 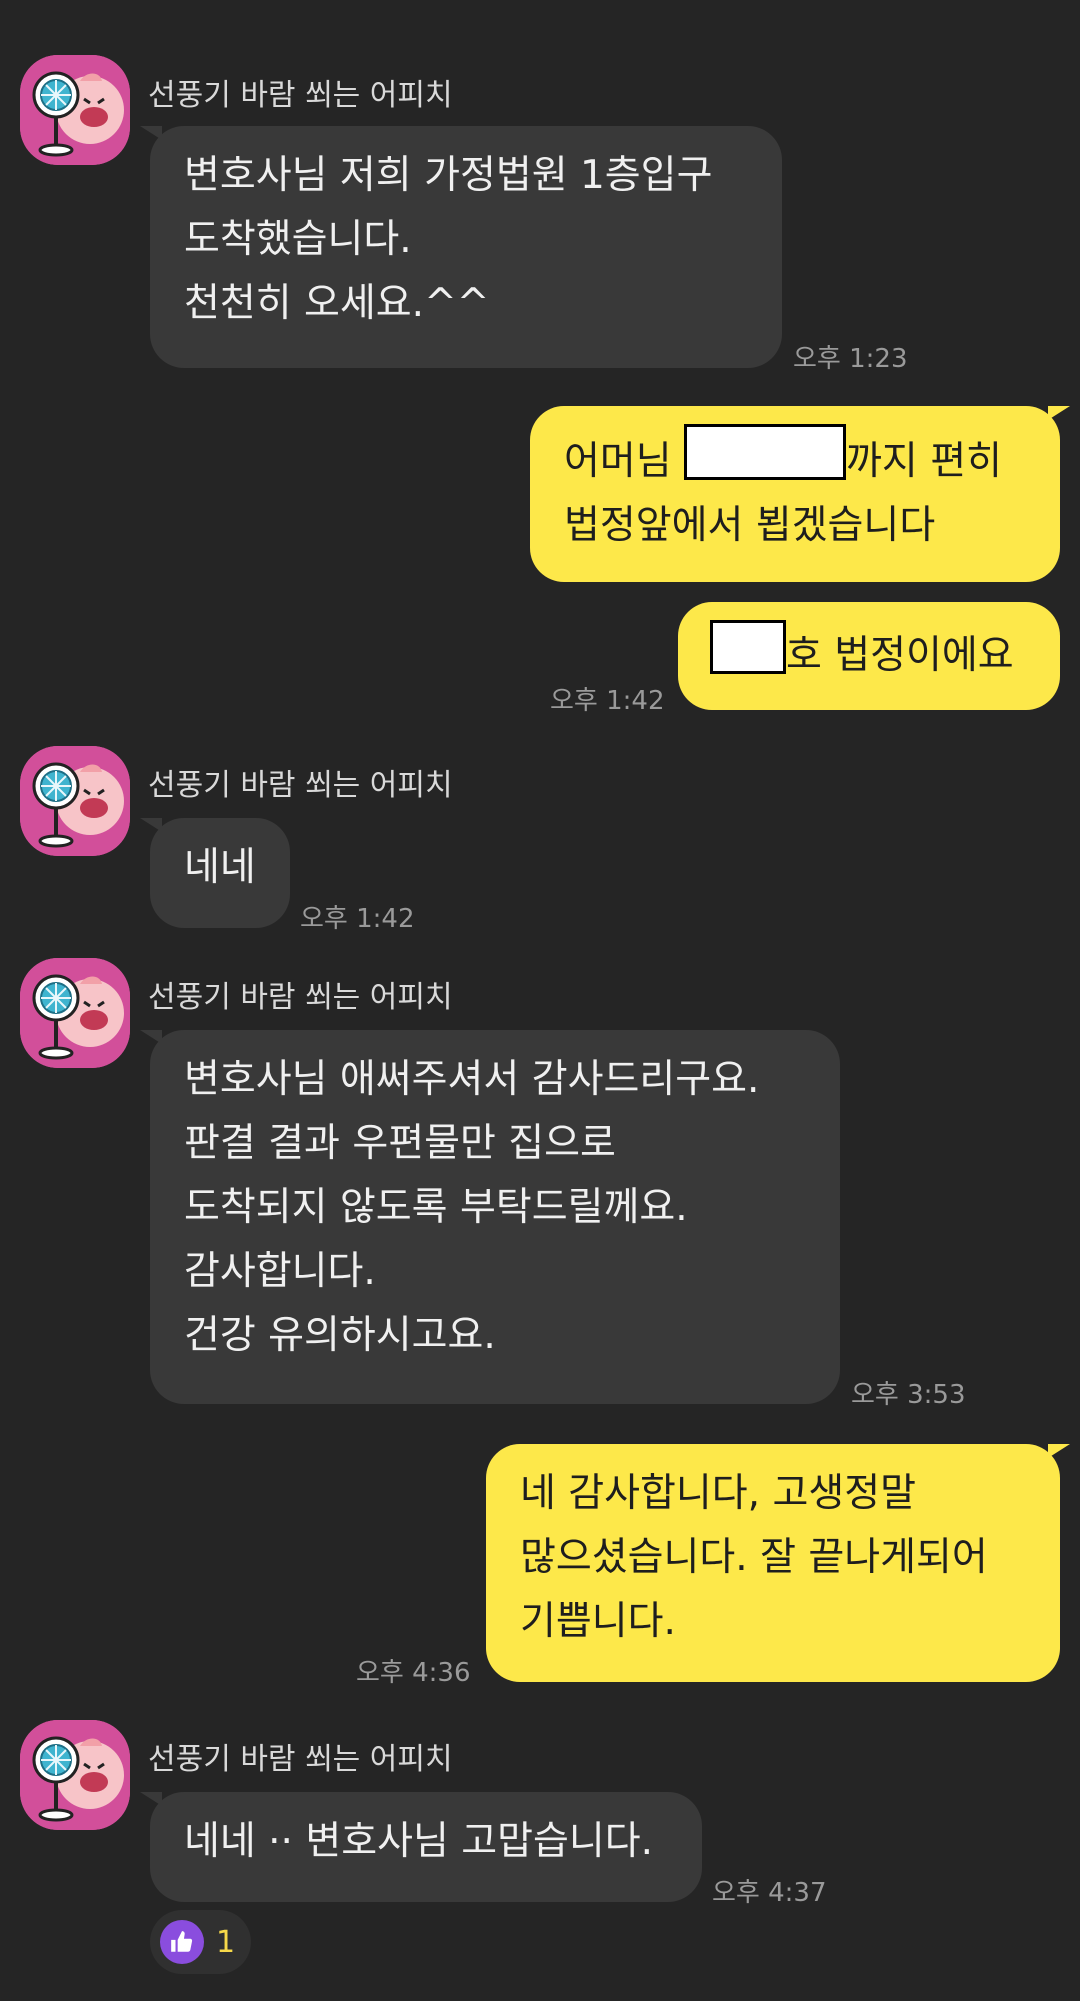 I want to click on message-time: 오후 3:53, so click(x=908, y=1395).